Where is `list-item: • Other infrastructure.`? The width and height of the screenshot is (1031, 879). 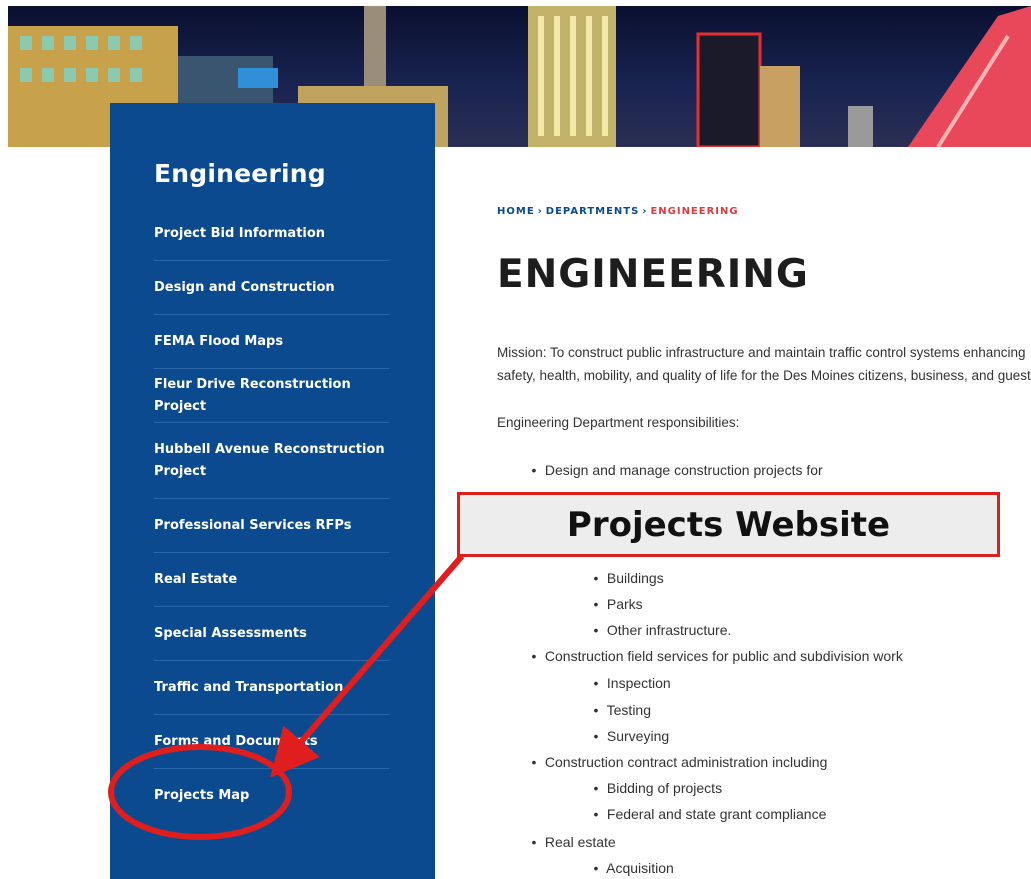 list-item: • Other infrastructure. is located at coordinates (662, 630).